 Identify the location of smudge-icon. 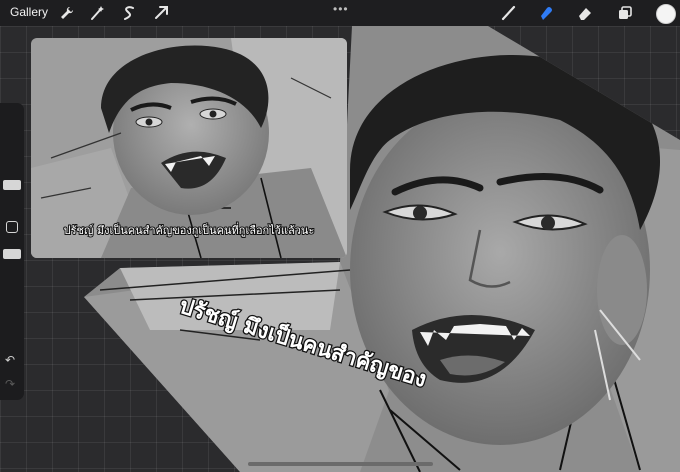
(546, 13).